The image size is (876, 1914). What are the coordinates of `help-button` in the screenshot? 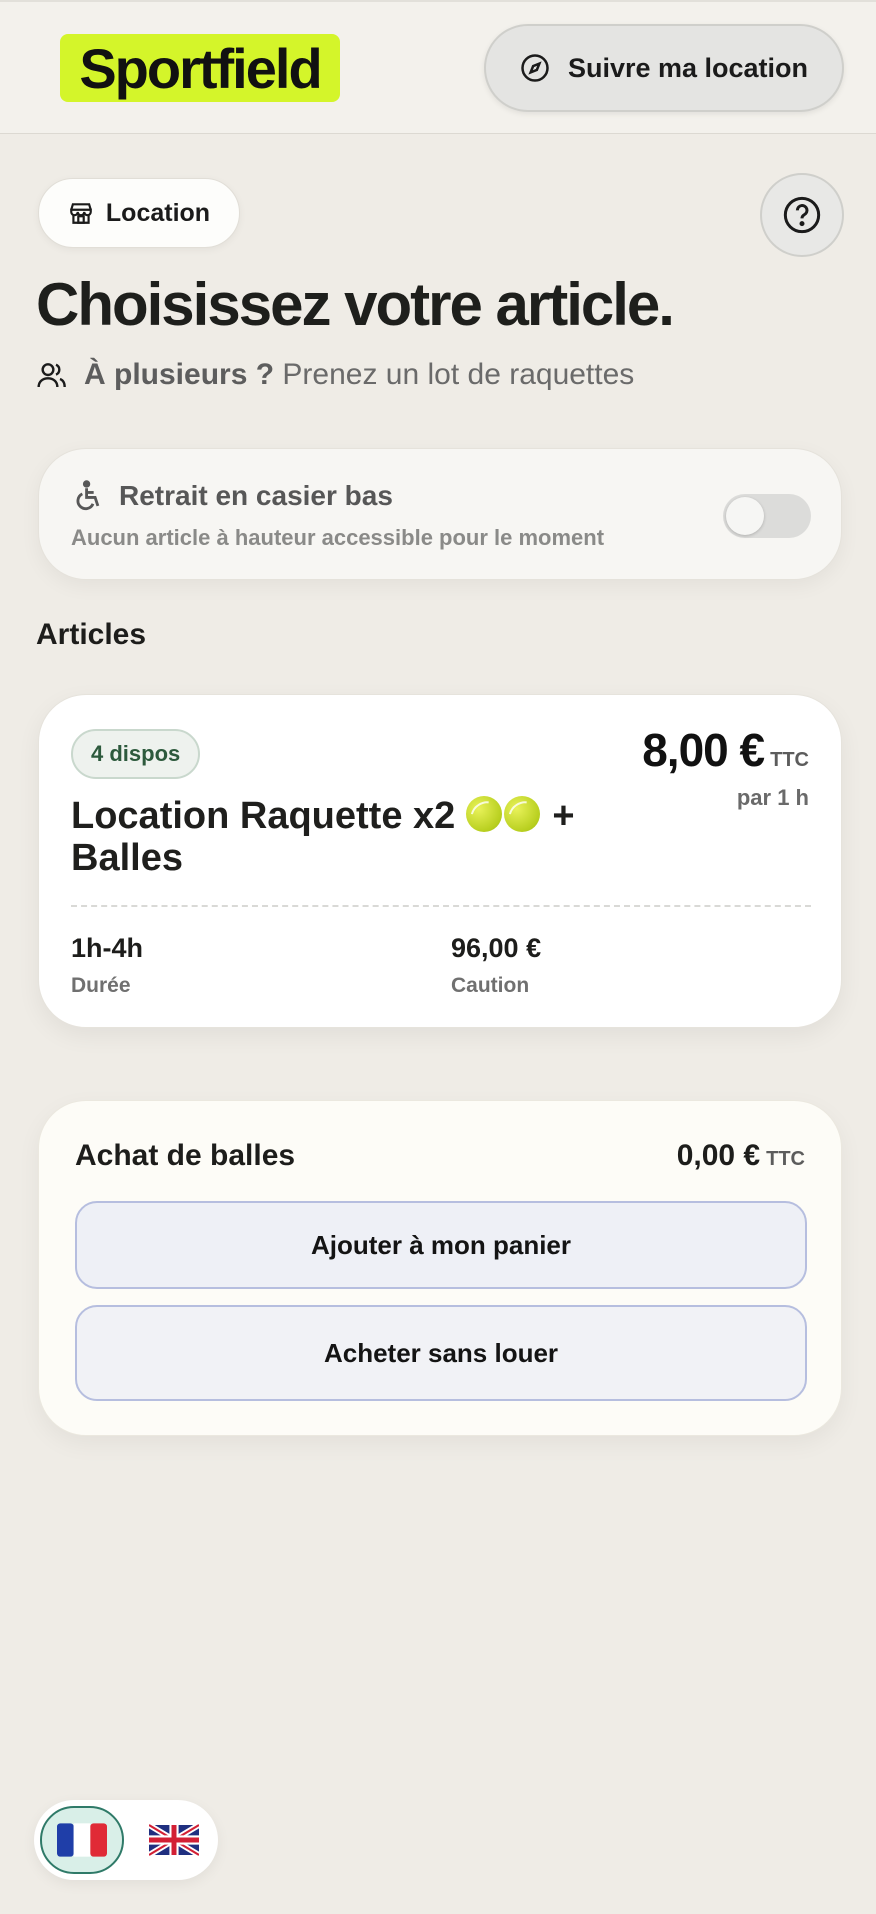 It's located at (802, 215).